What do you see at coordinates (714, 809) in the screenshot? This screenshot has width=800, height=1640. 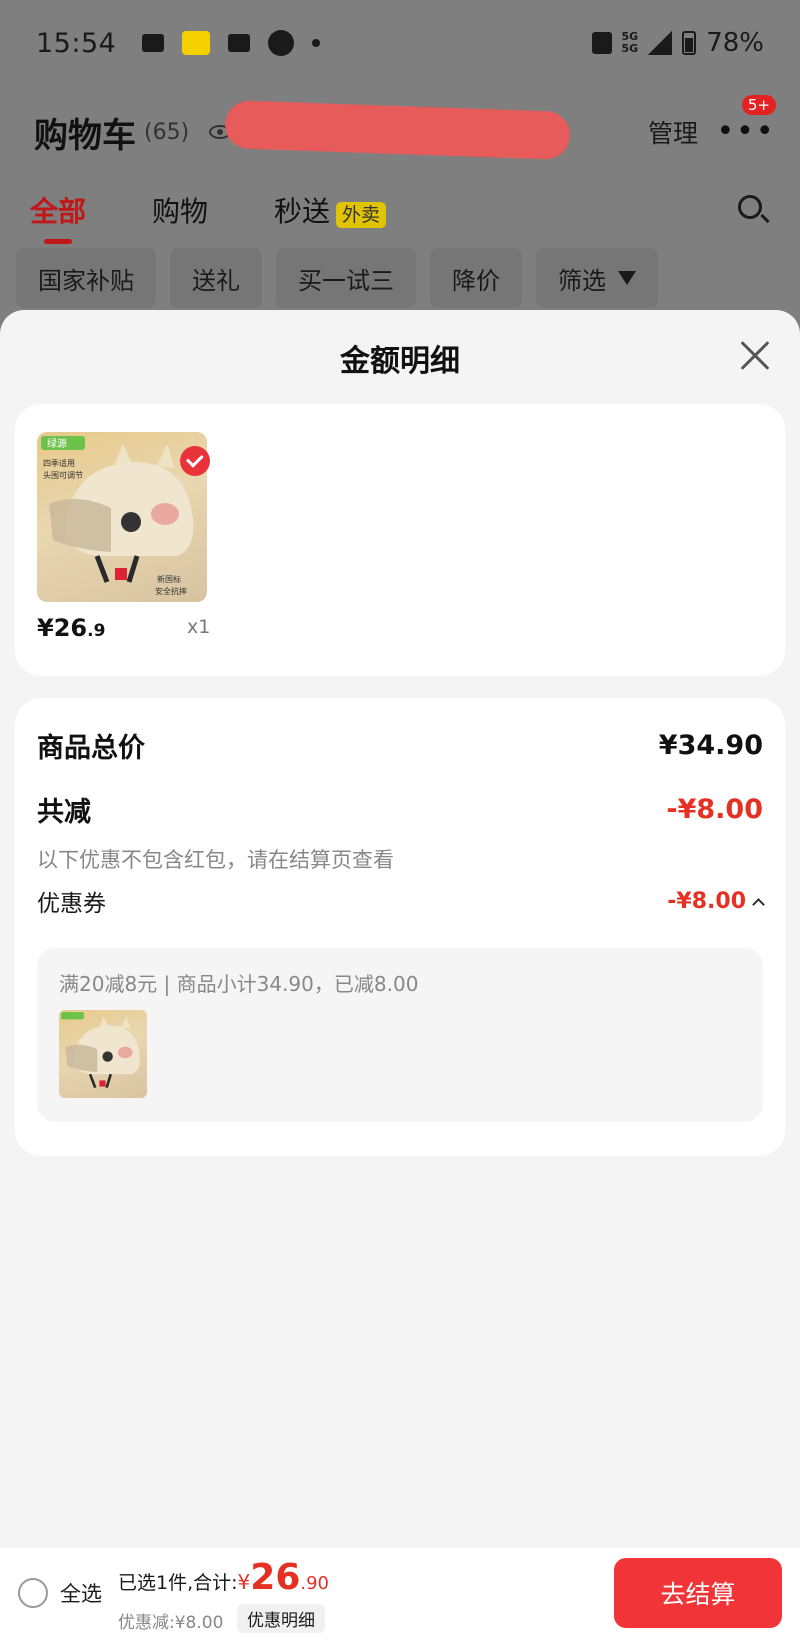 I see `discount-value: -¥8.00` at bounding box center [714, 809].